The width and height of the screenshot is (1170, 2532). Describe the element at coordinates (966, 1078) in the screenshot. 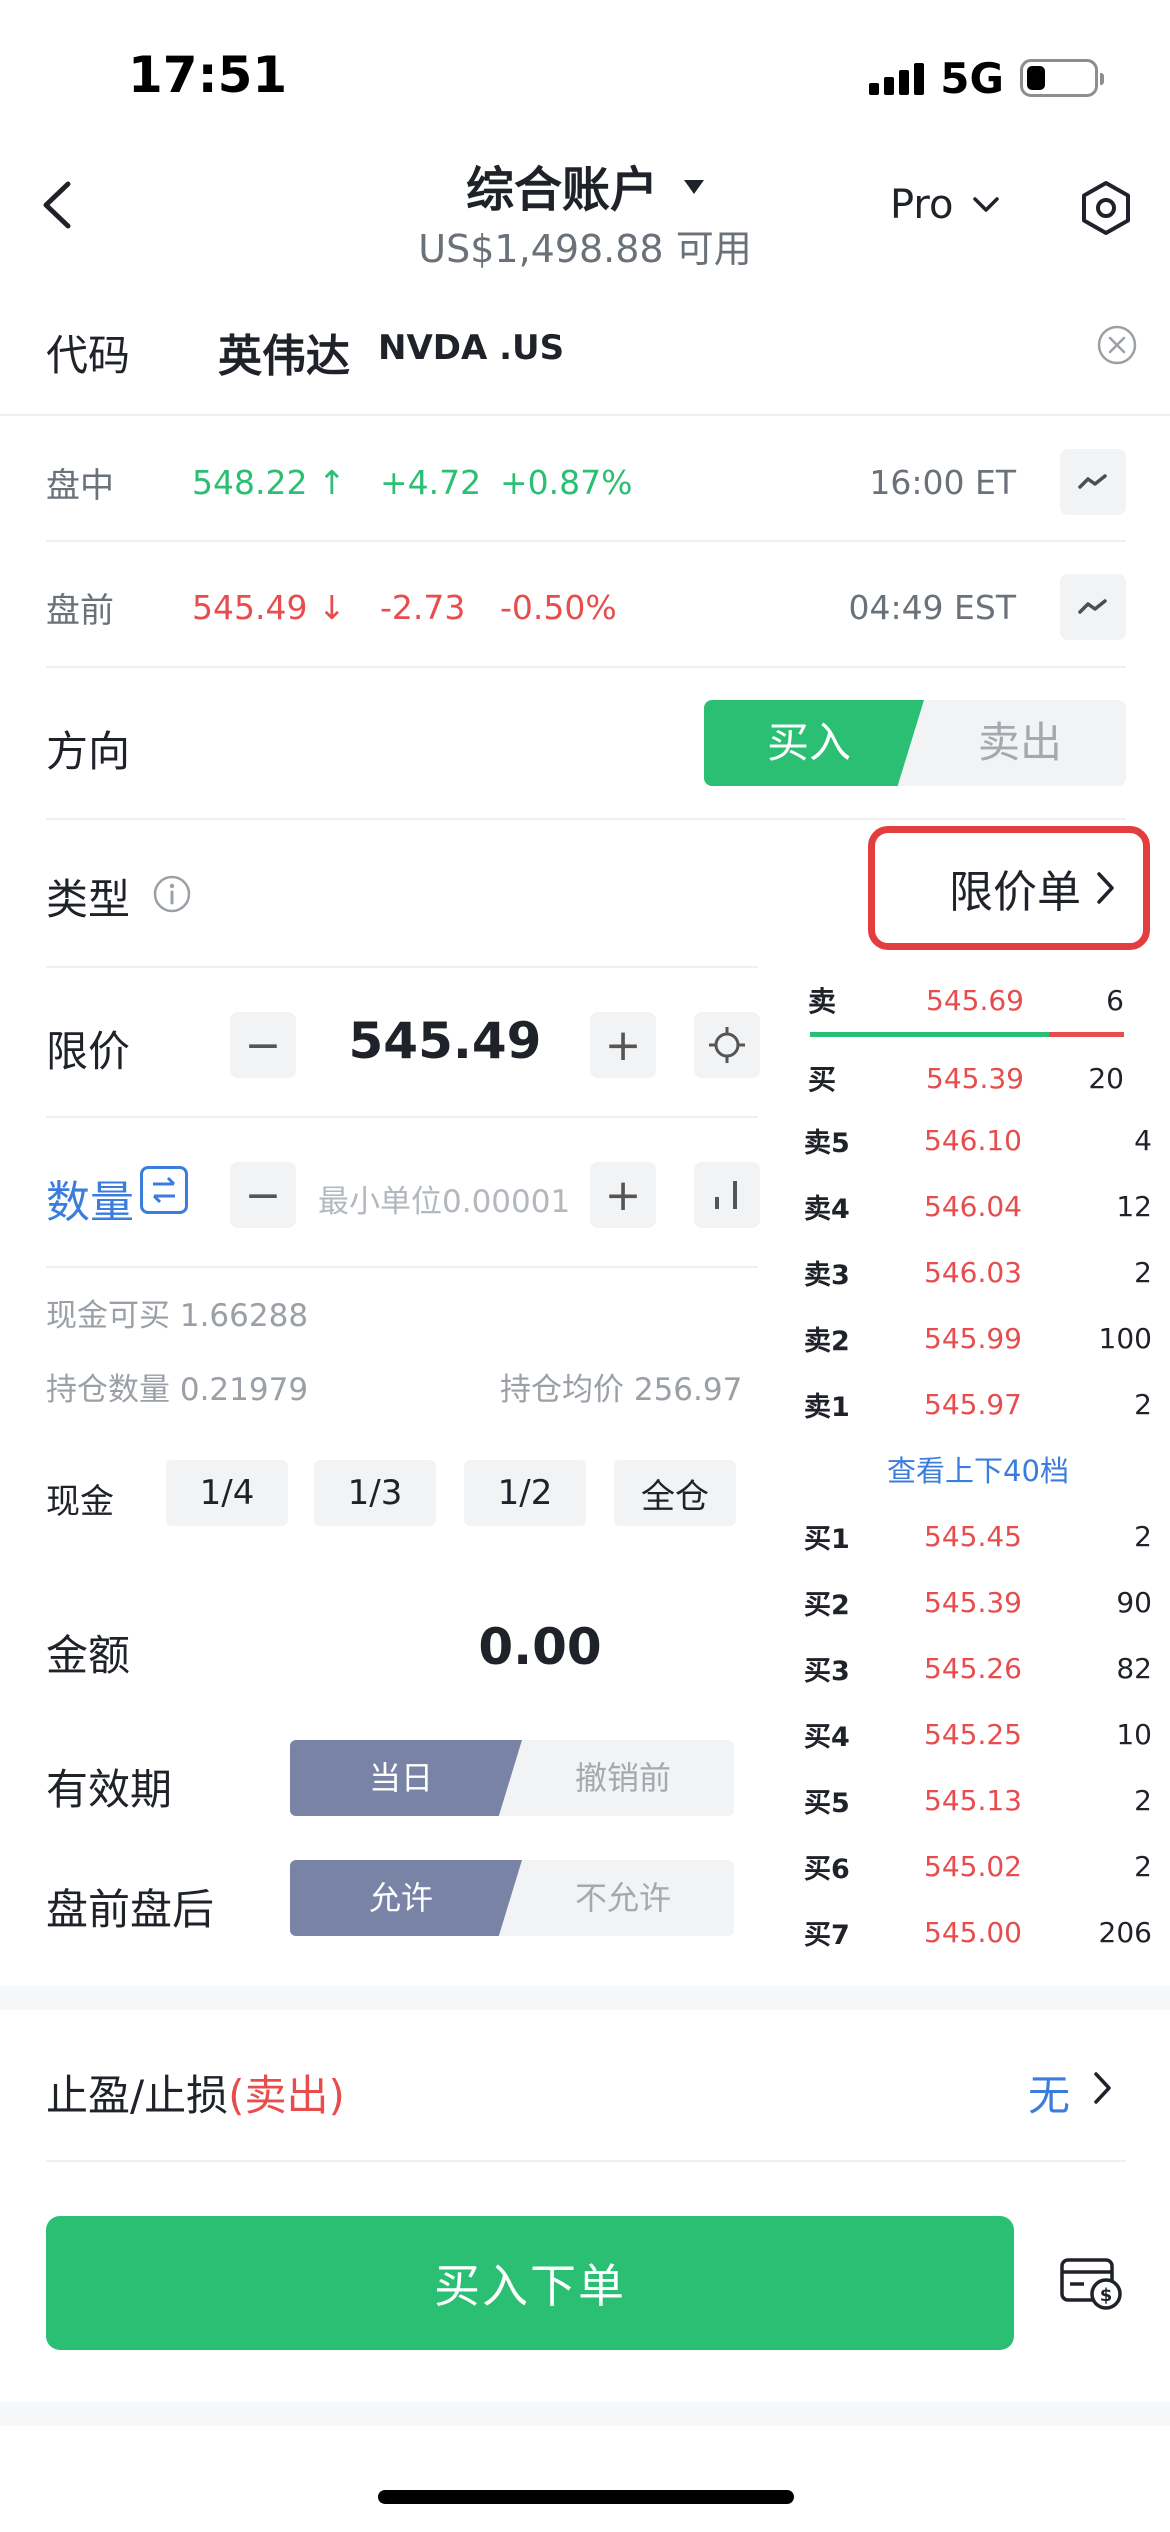

I see `best-bid-row: 买 545.39 20` at that location.